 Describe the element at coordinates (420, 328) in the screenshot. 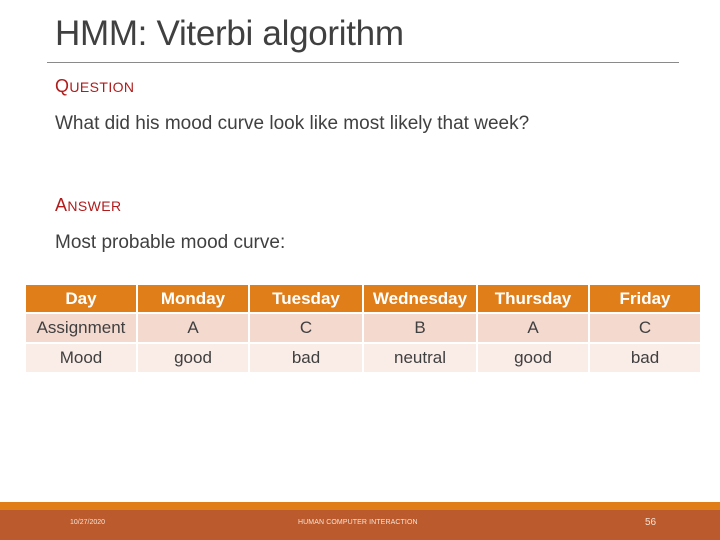

I see `table-cell: B` at that location.